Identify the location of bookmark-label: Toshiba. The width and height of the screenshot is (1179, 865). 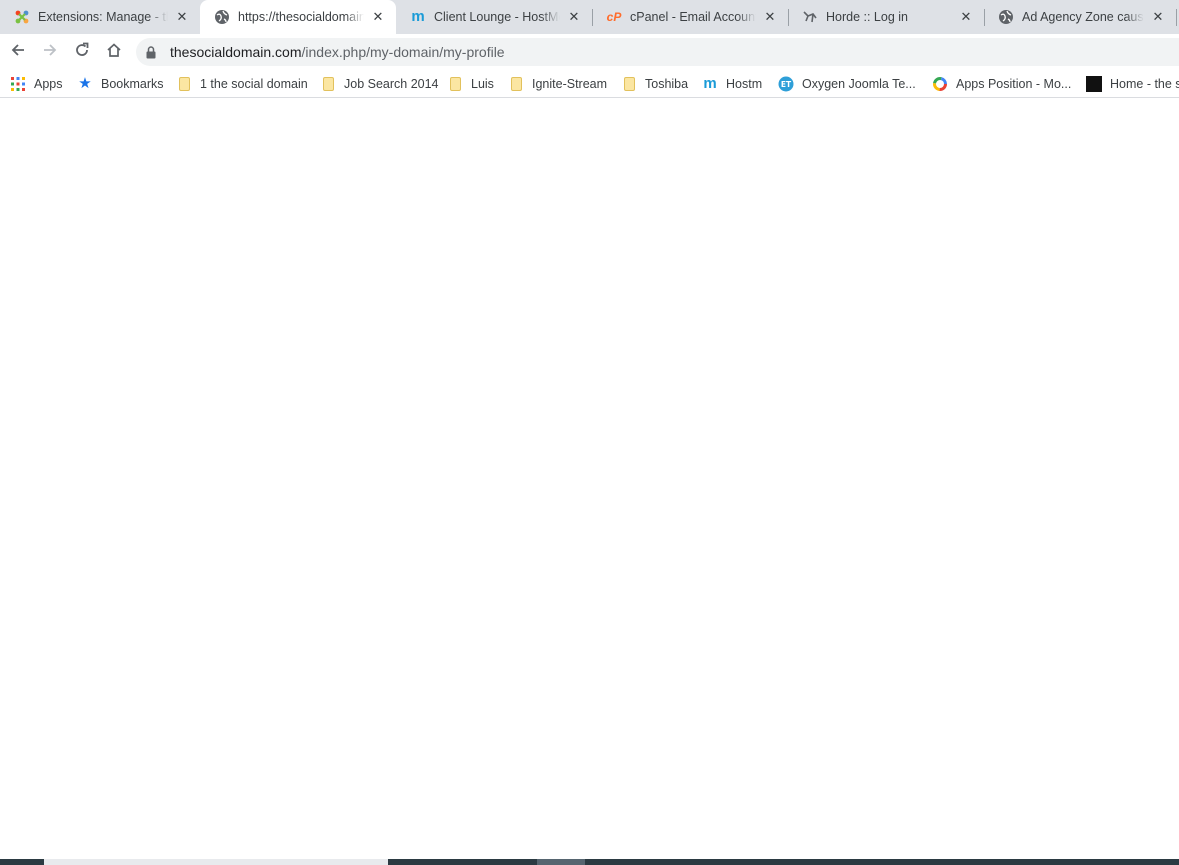
(667, 84).